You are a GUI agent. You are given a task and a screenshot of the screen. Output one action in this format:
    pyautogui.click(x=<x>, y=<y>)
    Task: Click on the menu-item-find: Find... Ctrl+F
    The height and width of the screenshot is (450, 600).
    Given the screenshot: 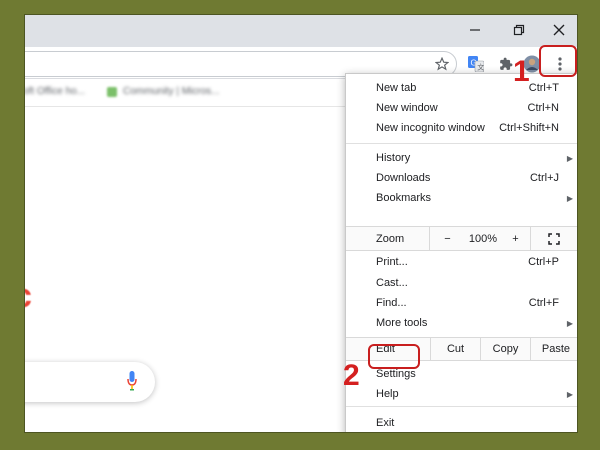 What is the action you would take?
    pyautogui.click(x=461, y=303)
    